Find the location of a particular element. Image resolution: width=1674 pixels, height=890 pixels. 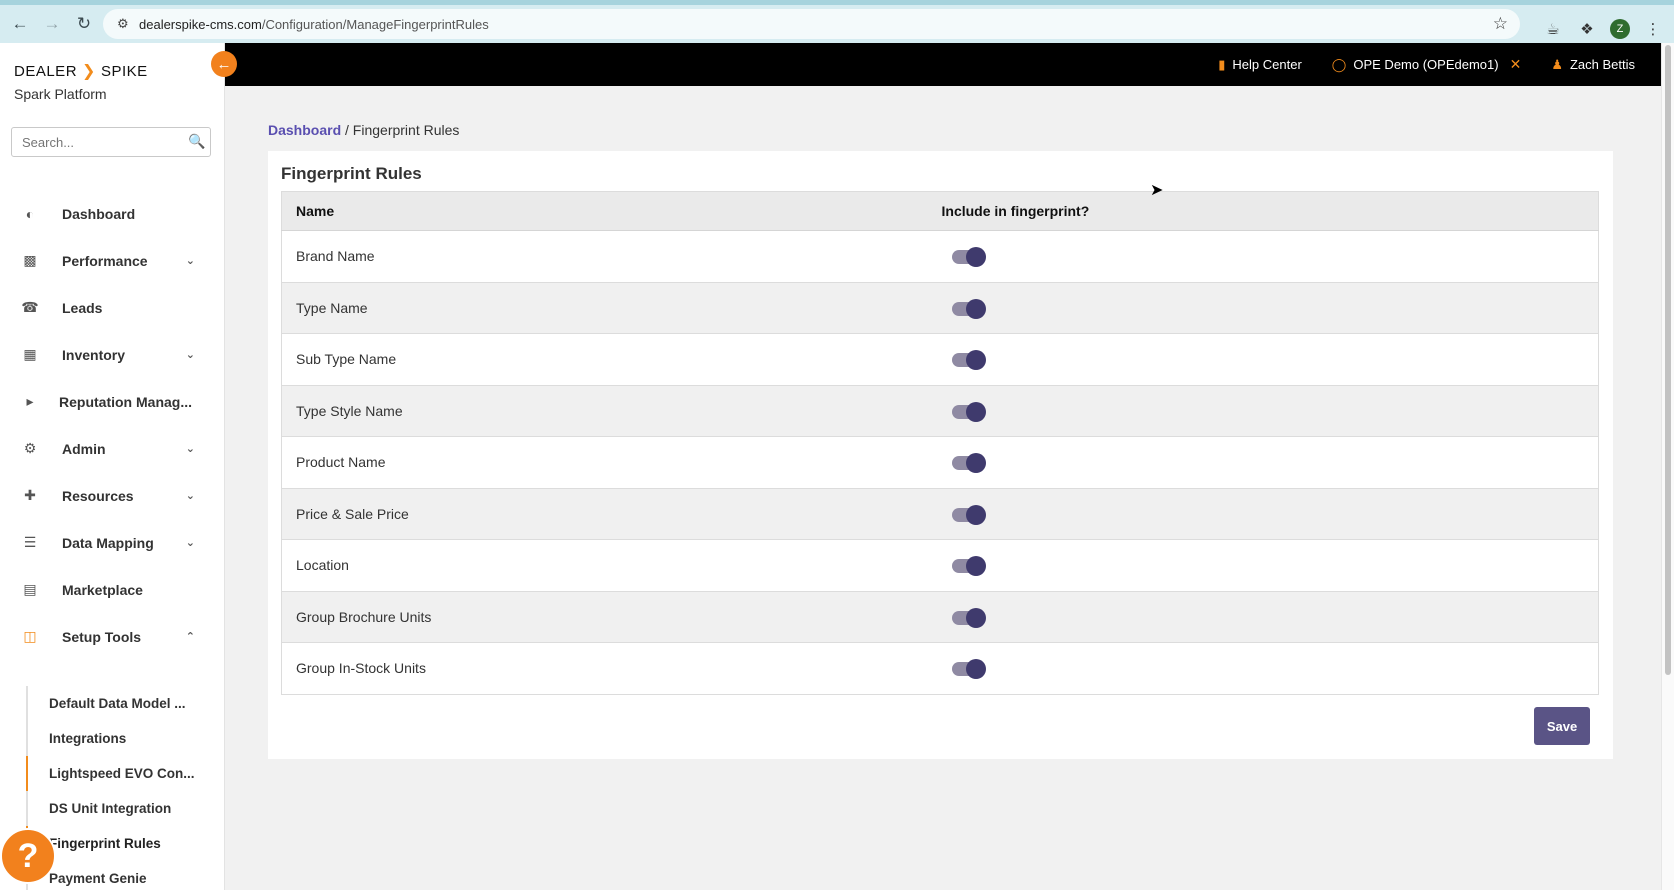

reload-icon: ↻ is located at coordinates (84, 24).